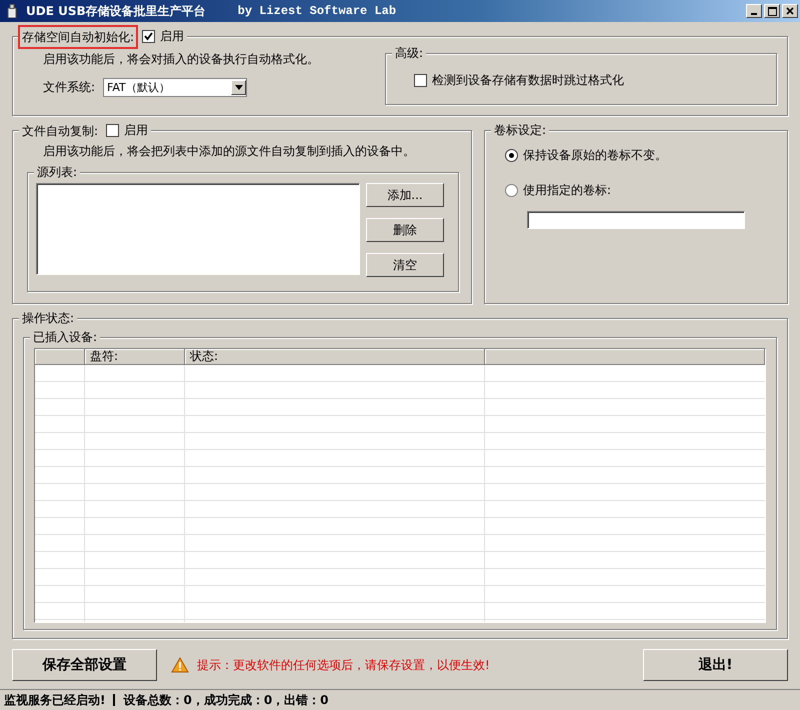 The width and height of the screenshot is (800, 710). I want to click on column-header: 状态:, so click(335, 357).